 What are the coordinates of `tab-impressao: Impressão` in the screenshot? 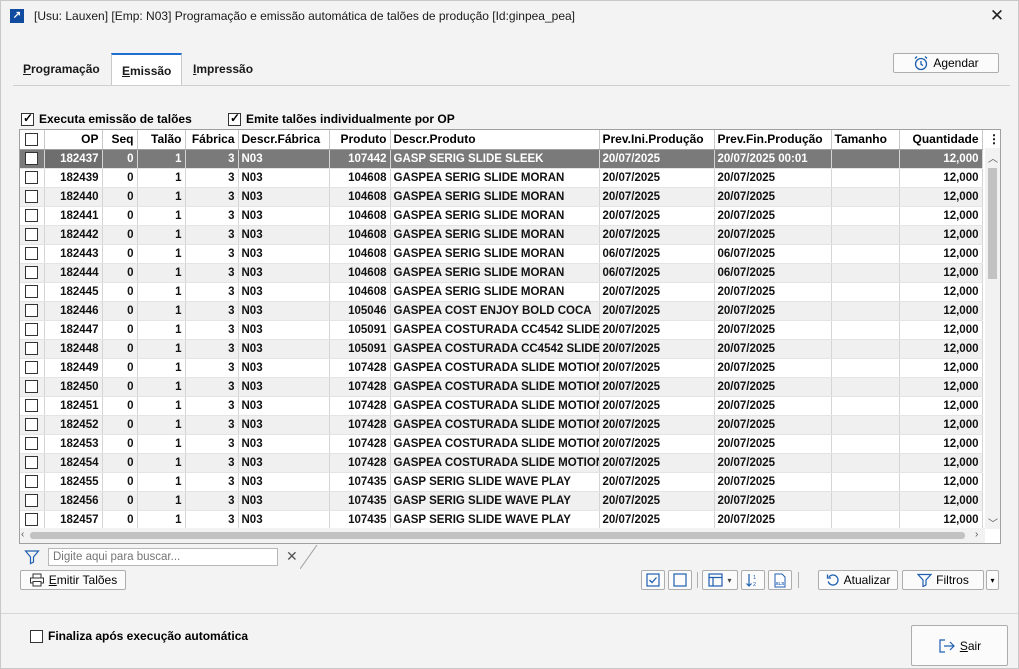 It's located at (223, 69).